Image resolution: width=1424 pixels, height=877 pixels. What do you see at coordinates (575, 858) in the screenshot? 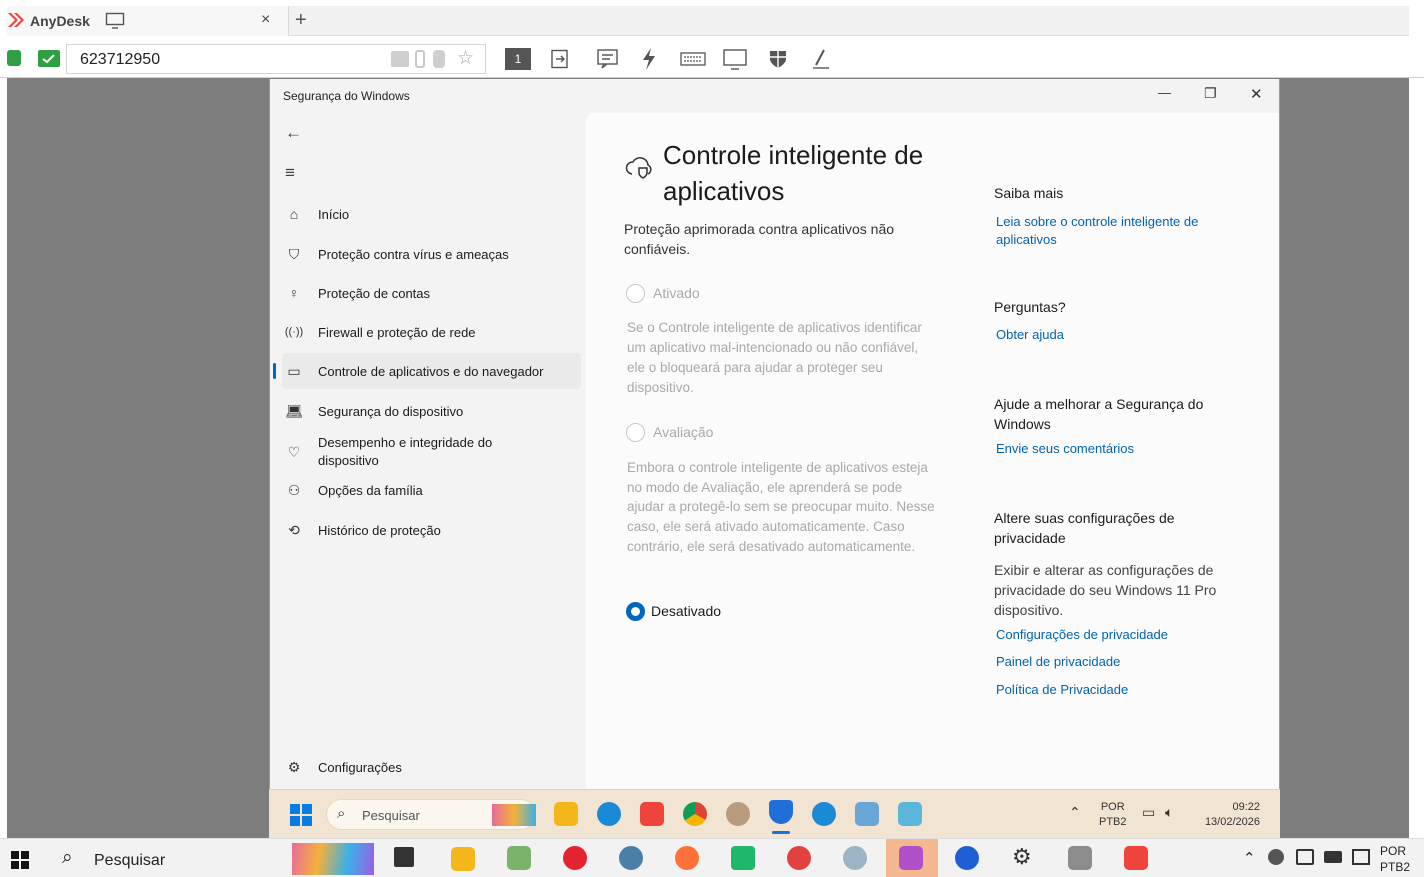
I see `opera-icon` at bounding box center [575, 858].